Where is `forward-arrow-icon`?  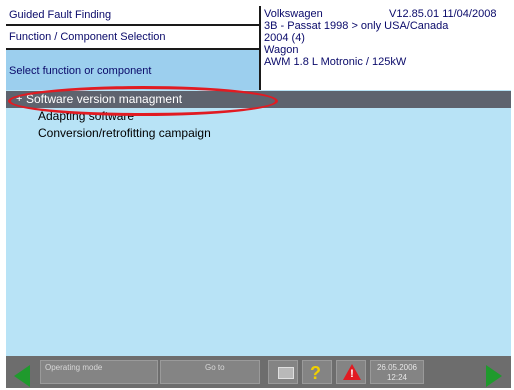 forward-arrow-icon is located at coordinates (494, 376).